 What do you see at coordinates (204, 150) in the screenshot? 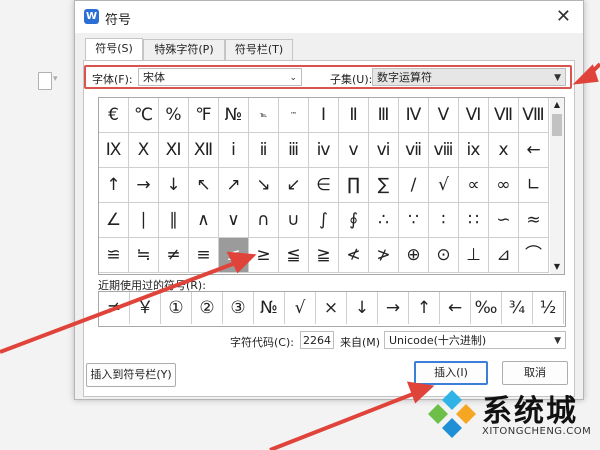
I see `symbol-cell: Ⅻ` at bounding box center [204, 150].